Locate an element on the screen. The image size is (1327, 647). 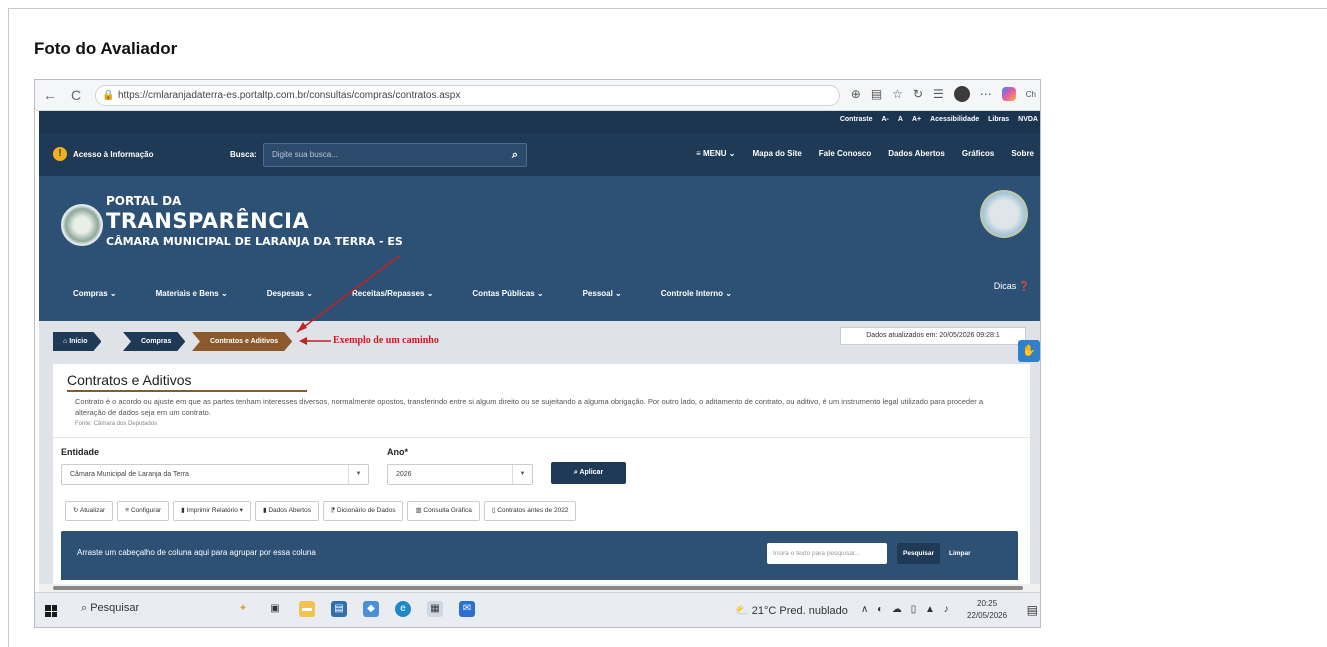
copilot-icon: ✦ is located at coordinates (243, 609).